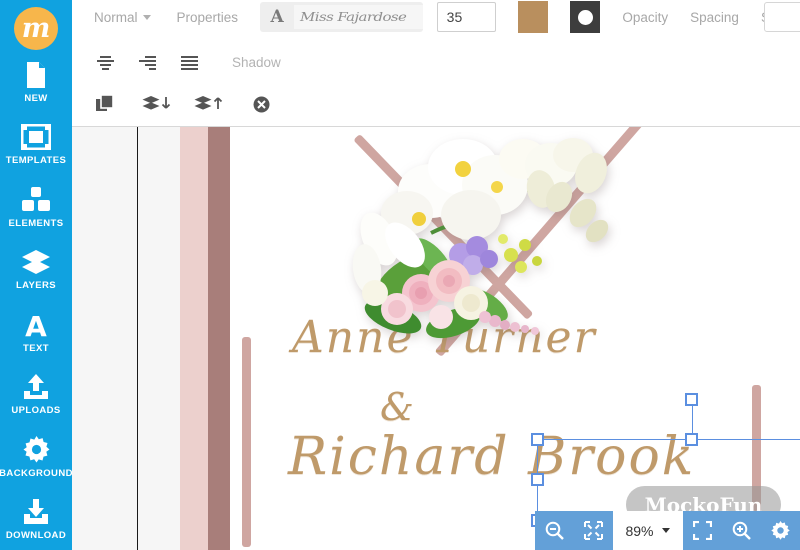  Describe the element at coordinates (36, 411) in the screenshot. I see `sidebar-item-label: UPLOADS` at that location.